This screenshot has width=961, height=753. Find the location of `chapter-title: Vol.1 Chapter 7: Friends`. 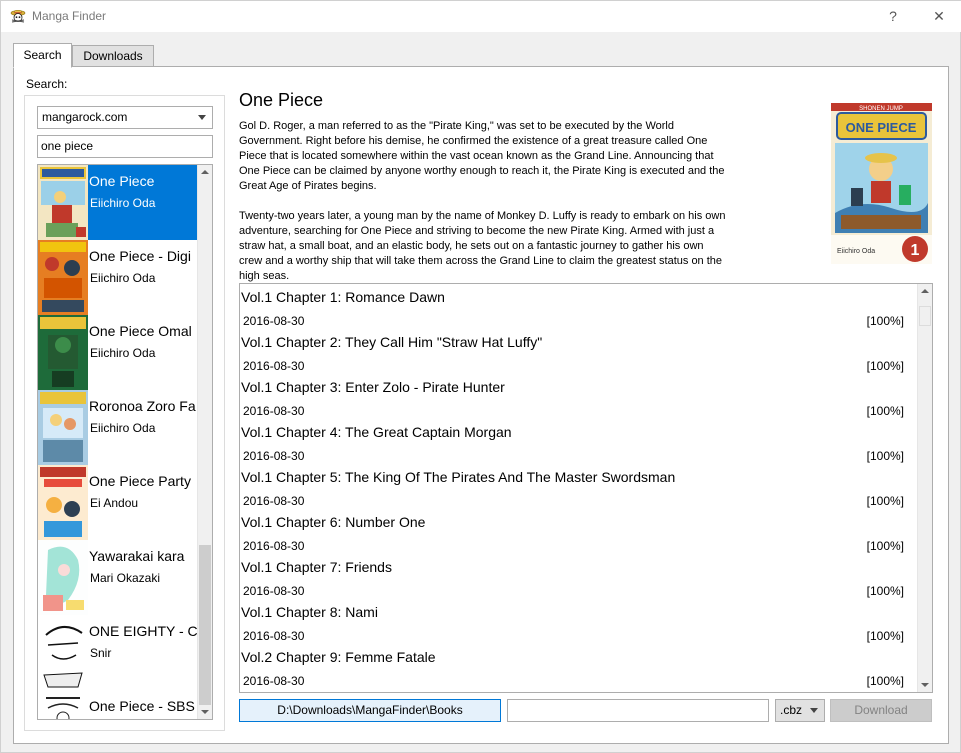

chapter-title: Vol.1 Chapter 7: Friends is located at coordinates (316, 567).